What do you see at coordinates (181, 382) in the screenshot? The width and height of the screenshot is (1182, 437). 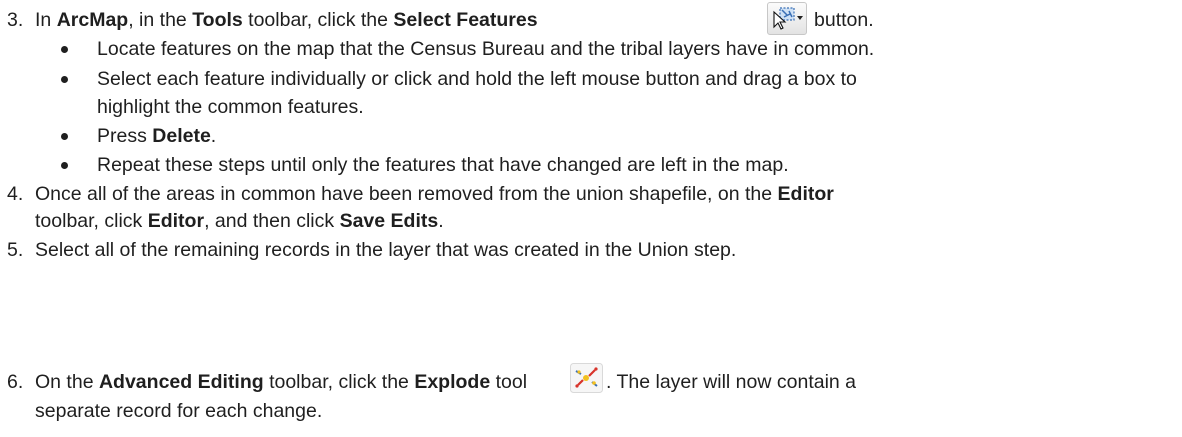 I see `step-6-bold-advanced-editing: Advanced Editing` at bounding box center [181, 382].